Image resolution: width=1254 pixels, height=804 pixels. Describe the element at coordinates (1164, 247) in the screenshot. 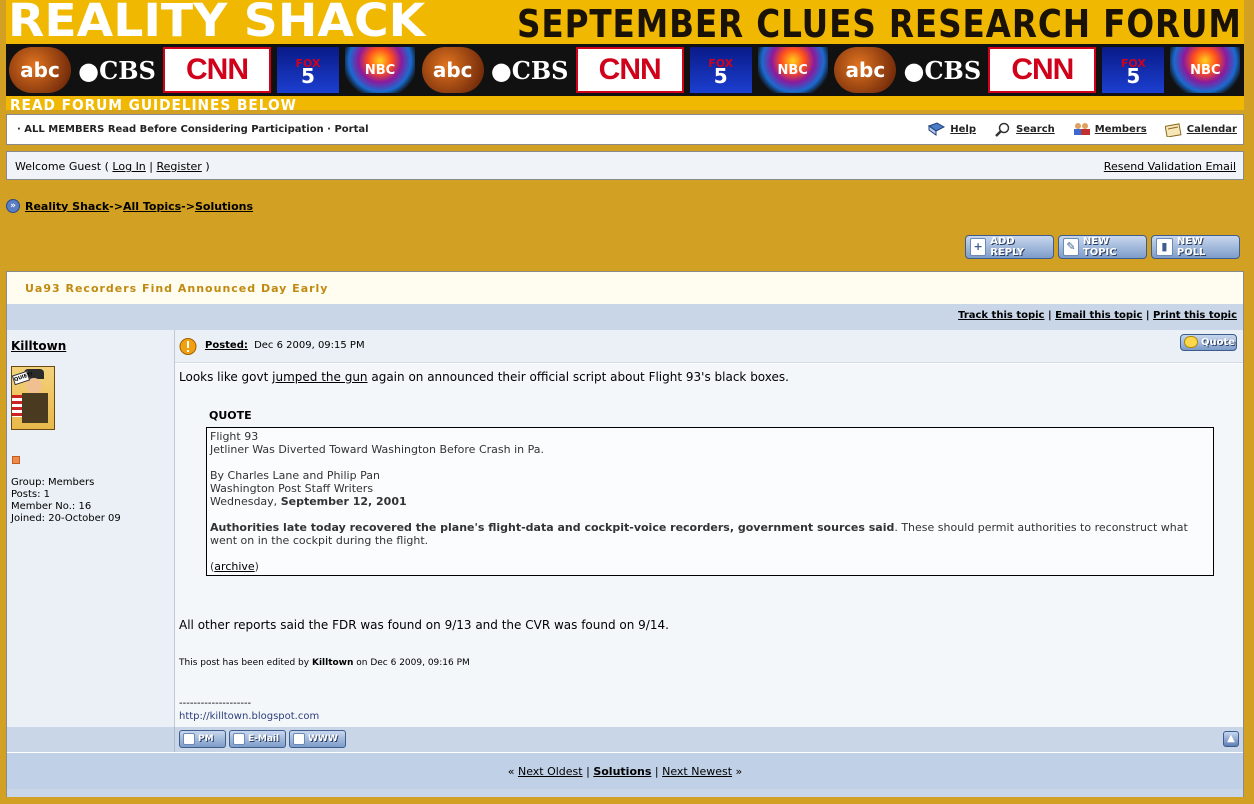

I see `new-poll-icon: ▮` at that location.